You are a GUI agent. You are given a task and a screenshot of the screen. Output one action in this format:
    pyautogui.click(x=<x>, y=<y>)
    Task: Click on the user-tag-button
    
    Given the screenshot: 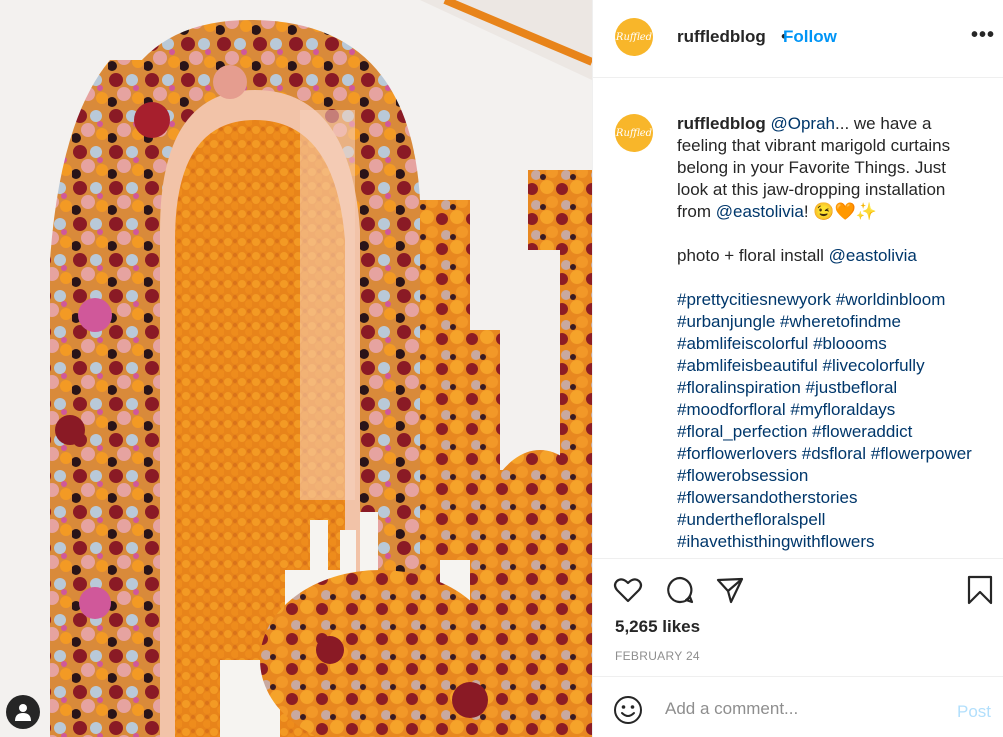 What is the action you would take?
    pyautogui.click(x=23, y=712)
    